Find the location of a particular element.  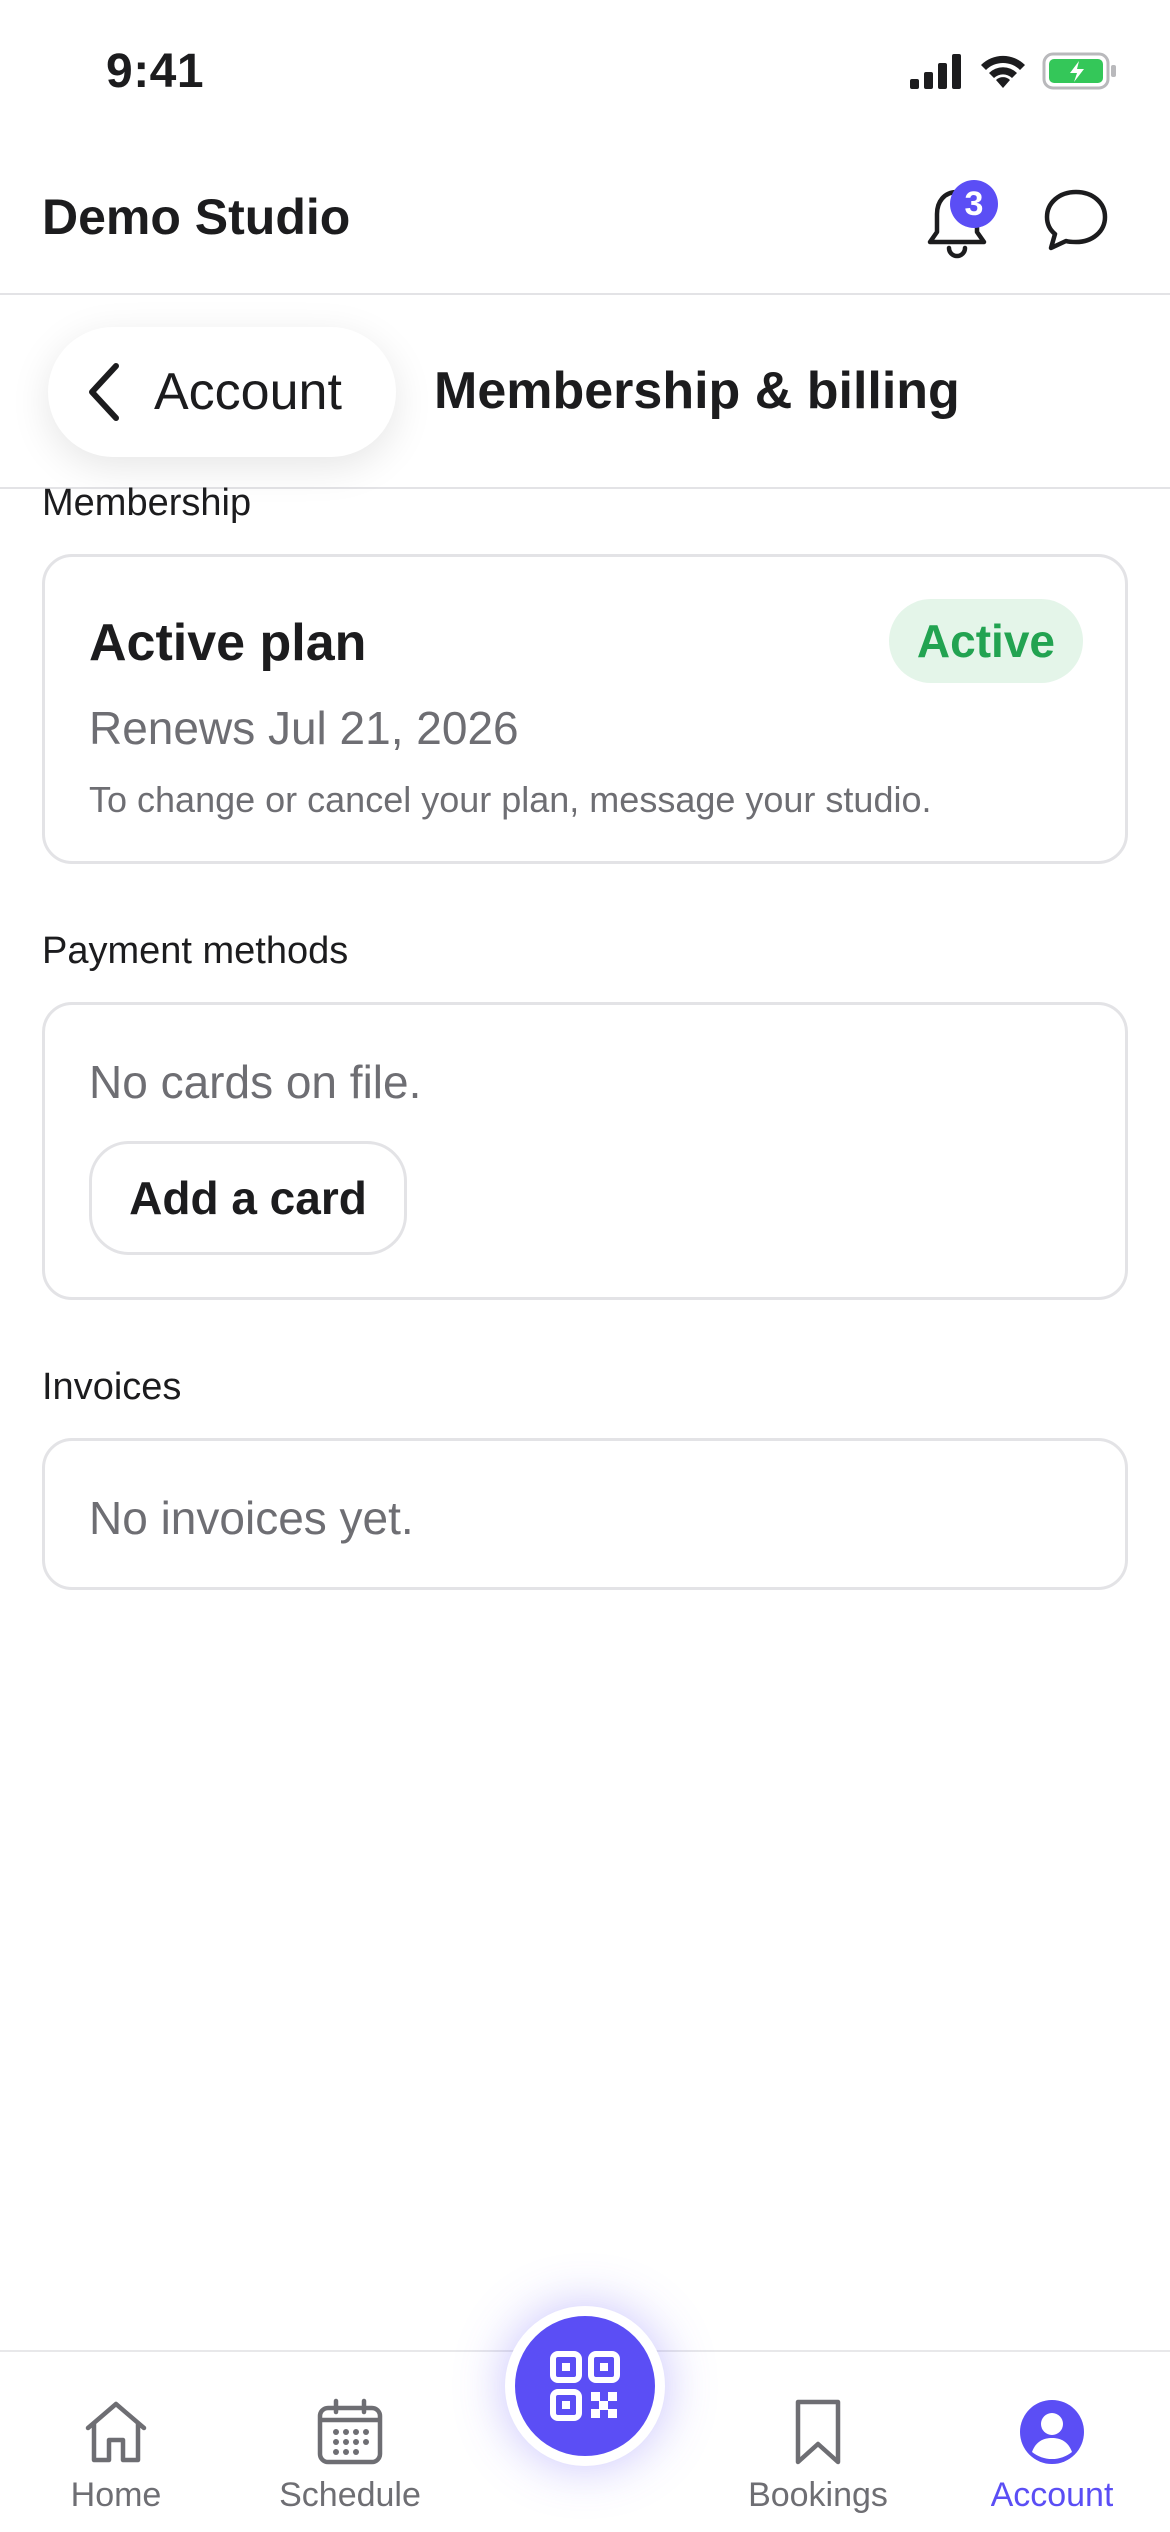

battery-icon is located at coordinates (1079, 71).